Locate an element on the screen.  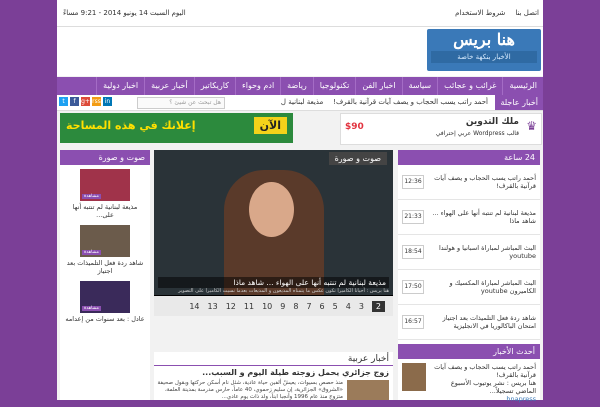
google-plus-icon: g+ is located at coordinates (85, 101).